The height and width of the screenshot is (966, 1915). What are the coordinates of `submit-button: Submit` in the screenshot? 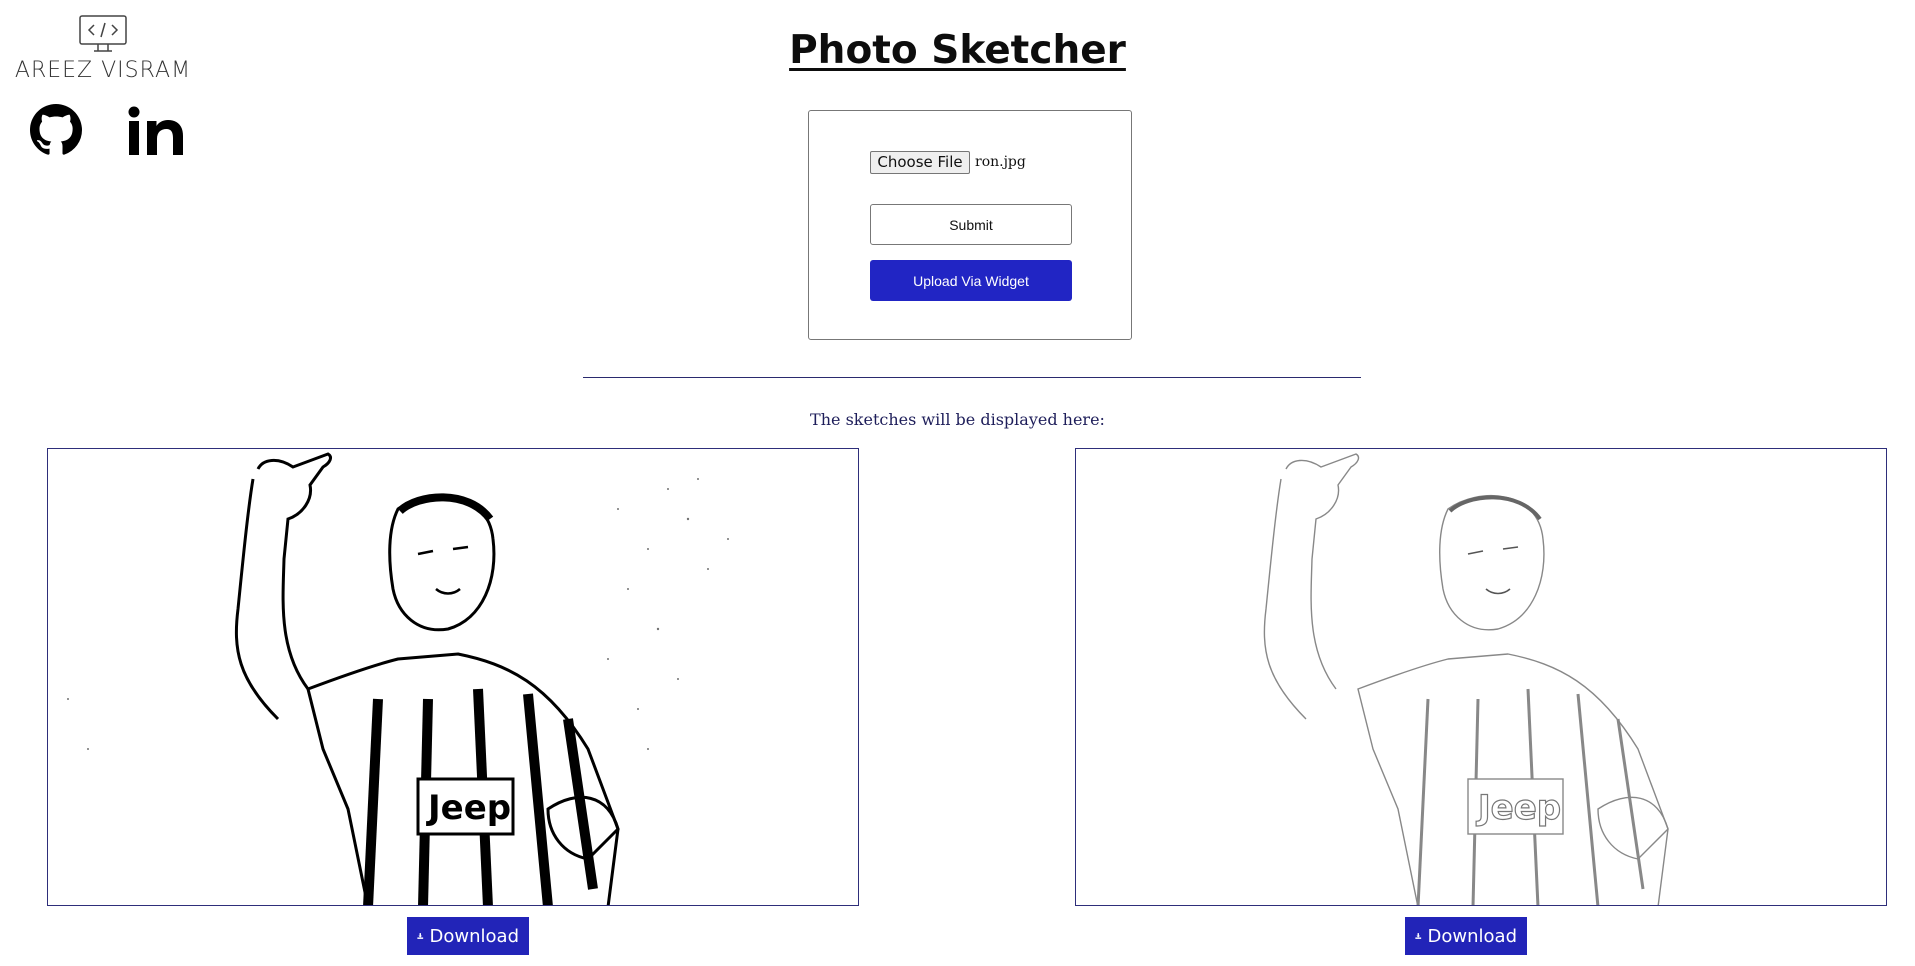 It's located at (971, 224).